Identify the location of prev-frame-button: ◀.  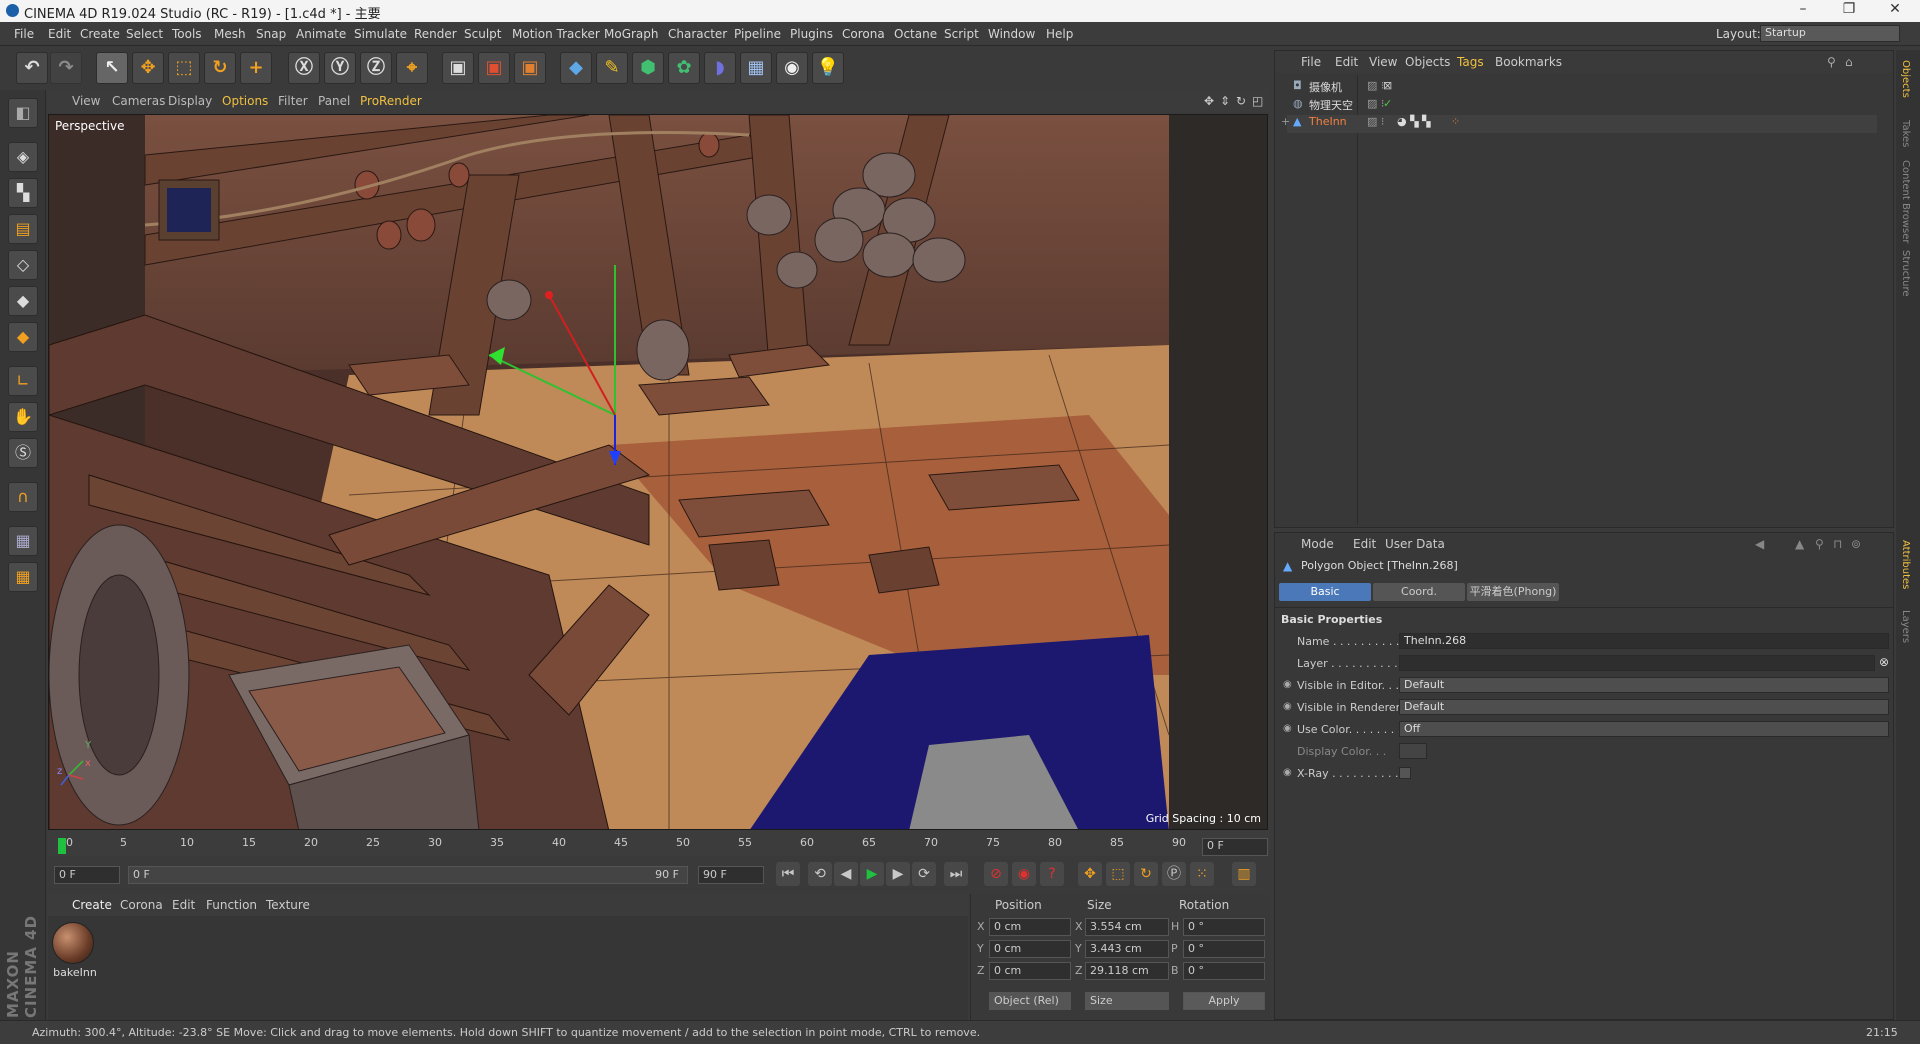
(846, 874).